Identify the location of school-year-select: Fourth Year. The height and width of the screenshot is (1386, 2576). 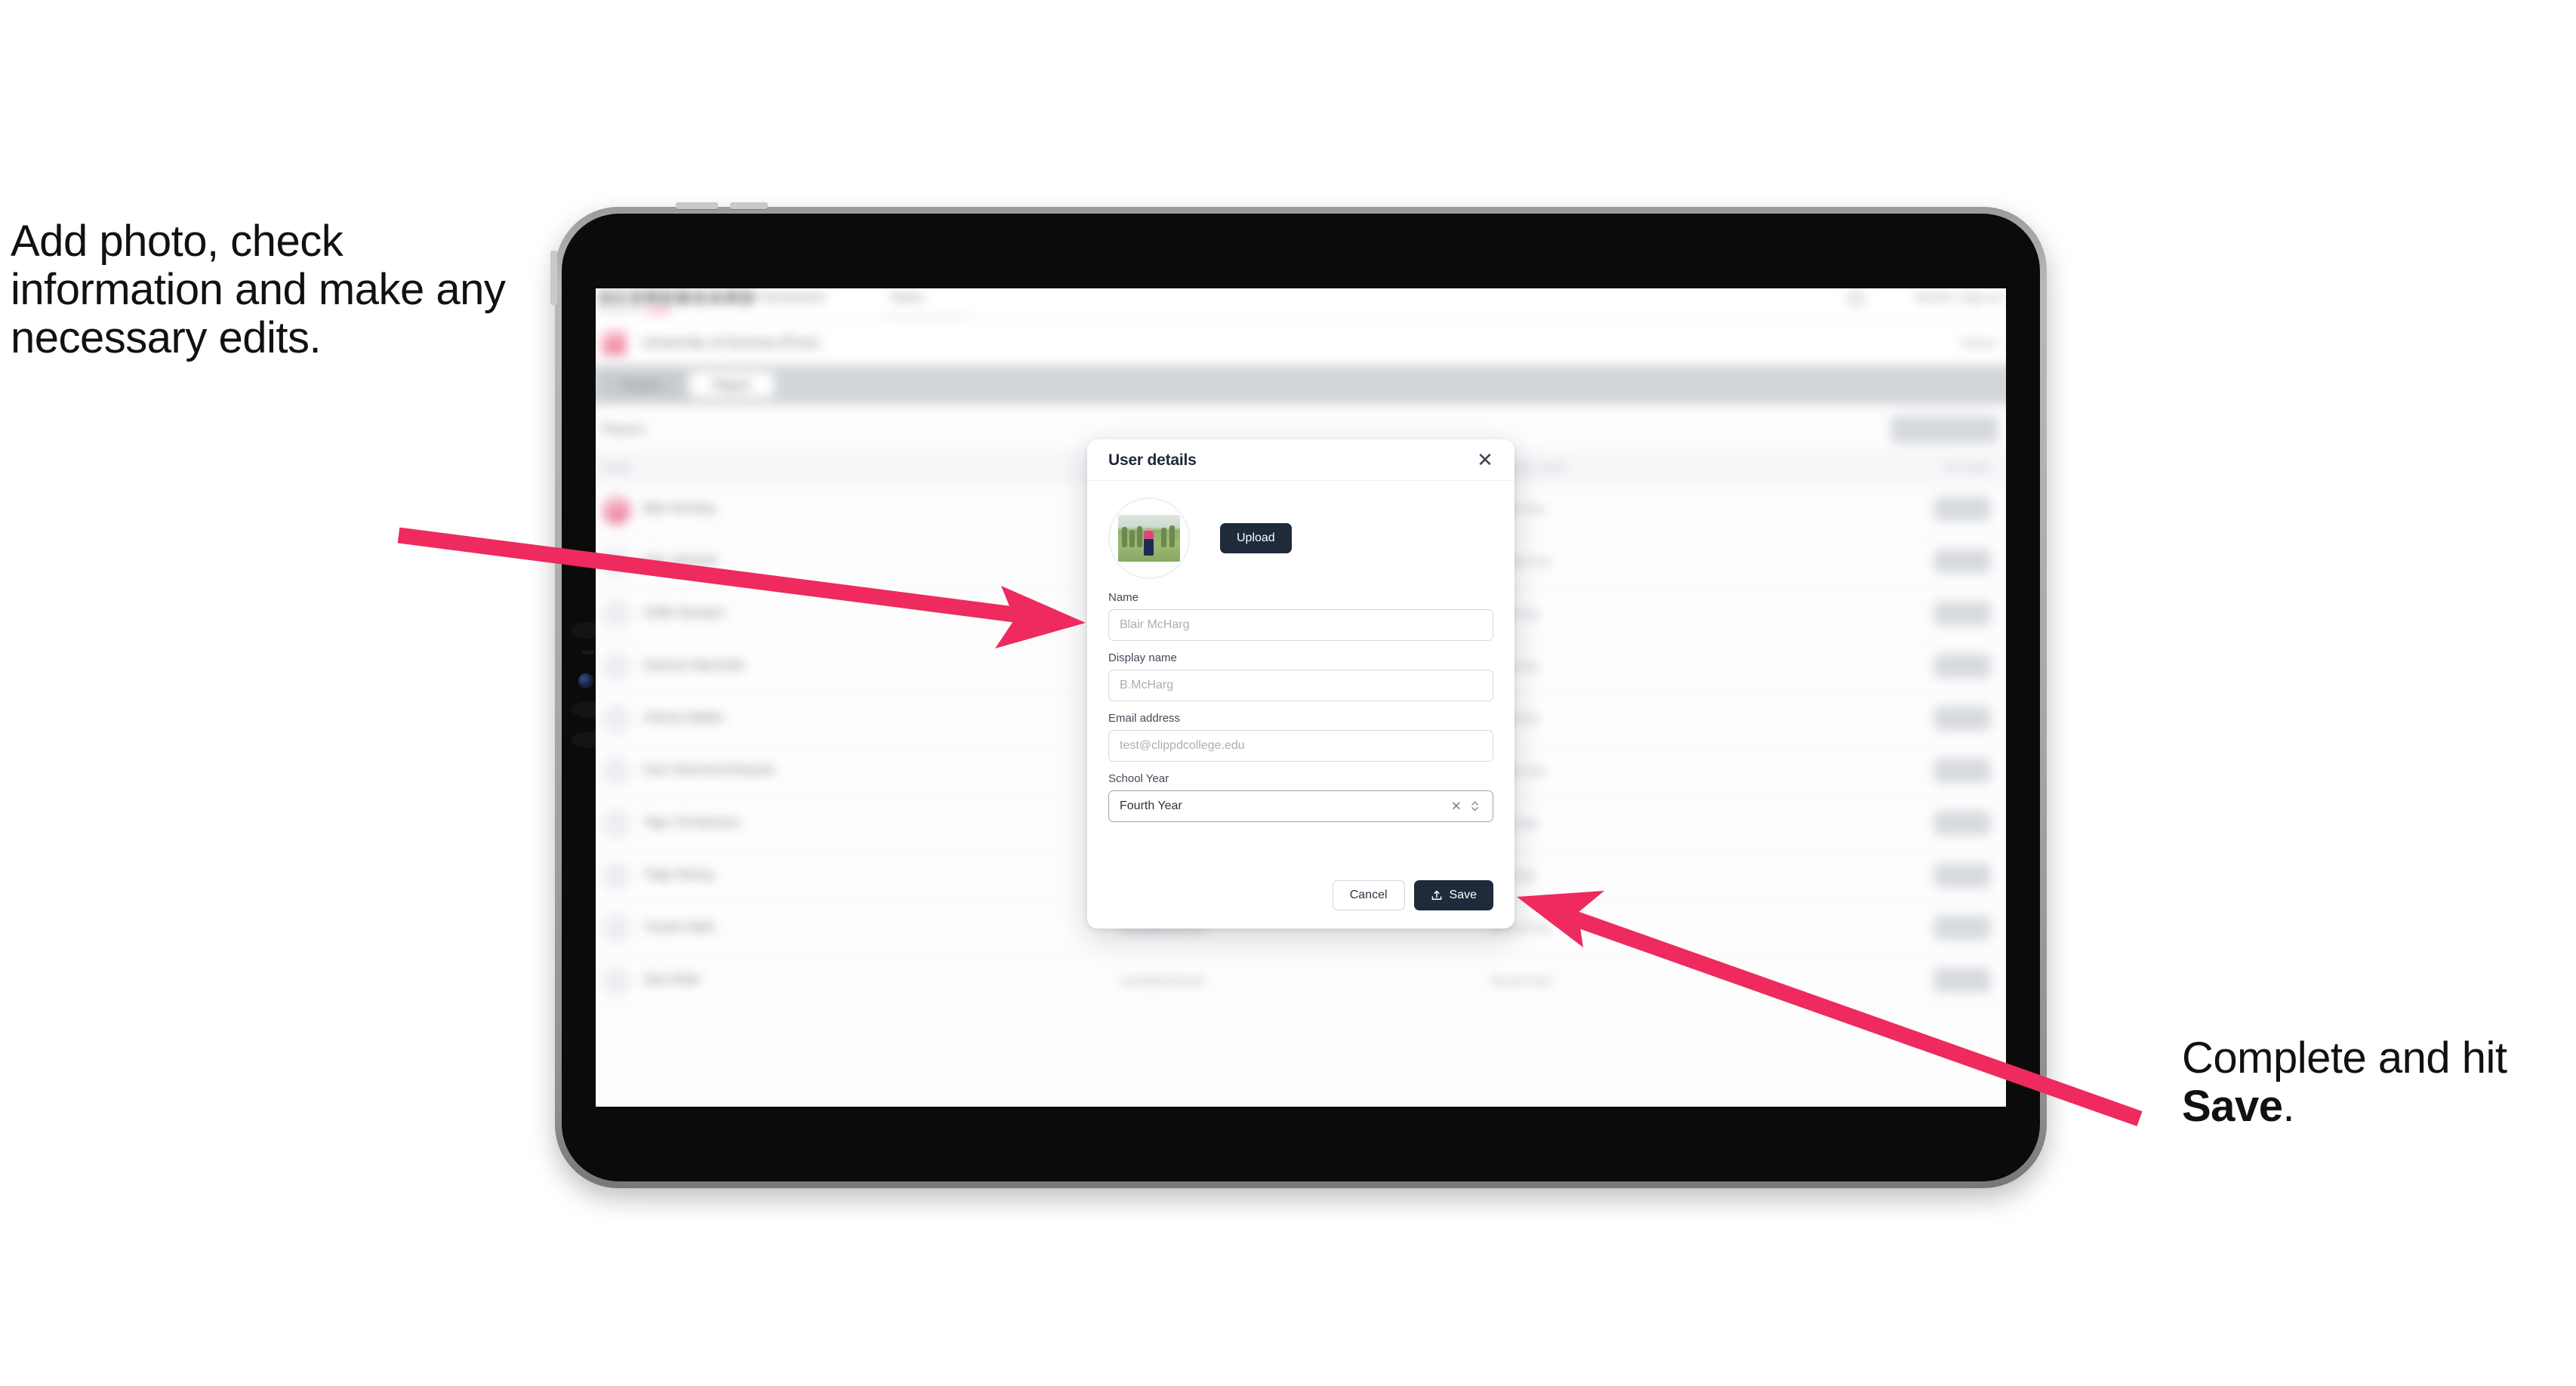
(1300, 806).